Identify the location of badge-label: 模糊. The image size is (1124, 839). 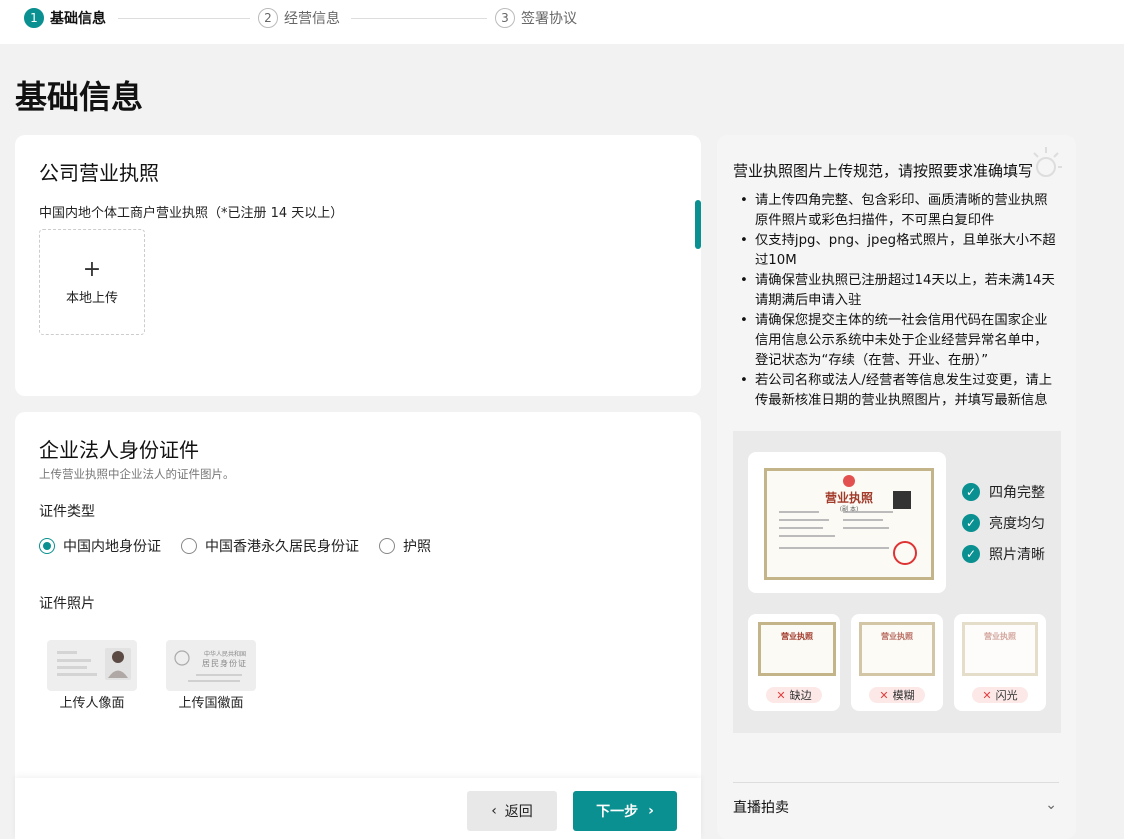
(903, 695).